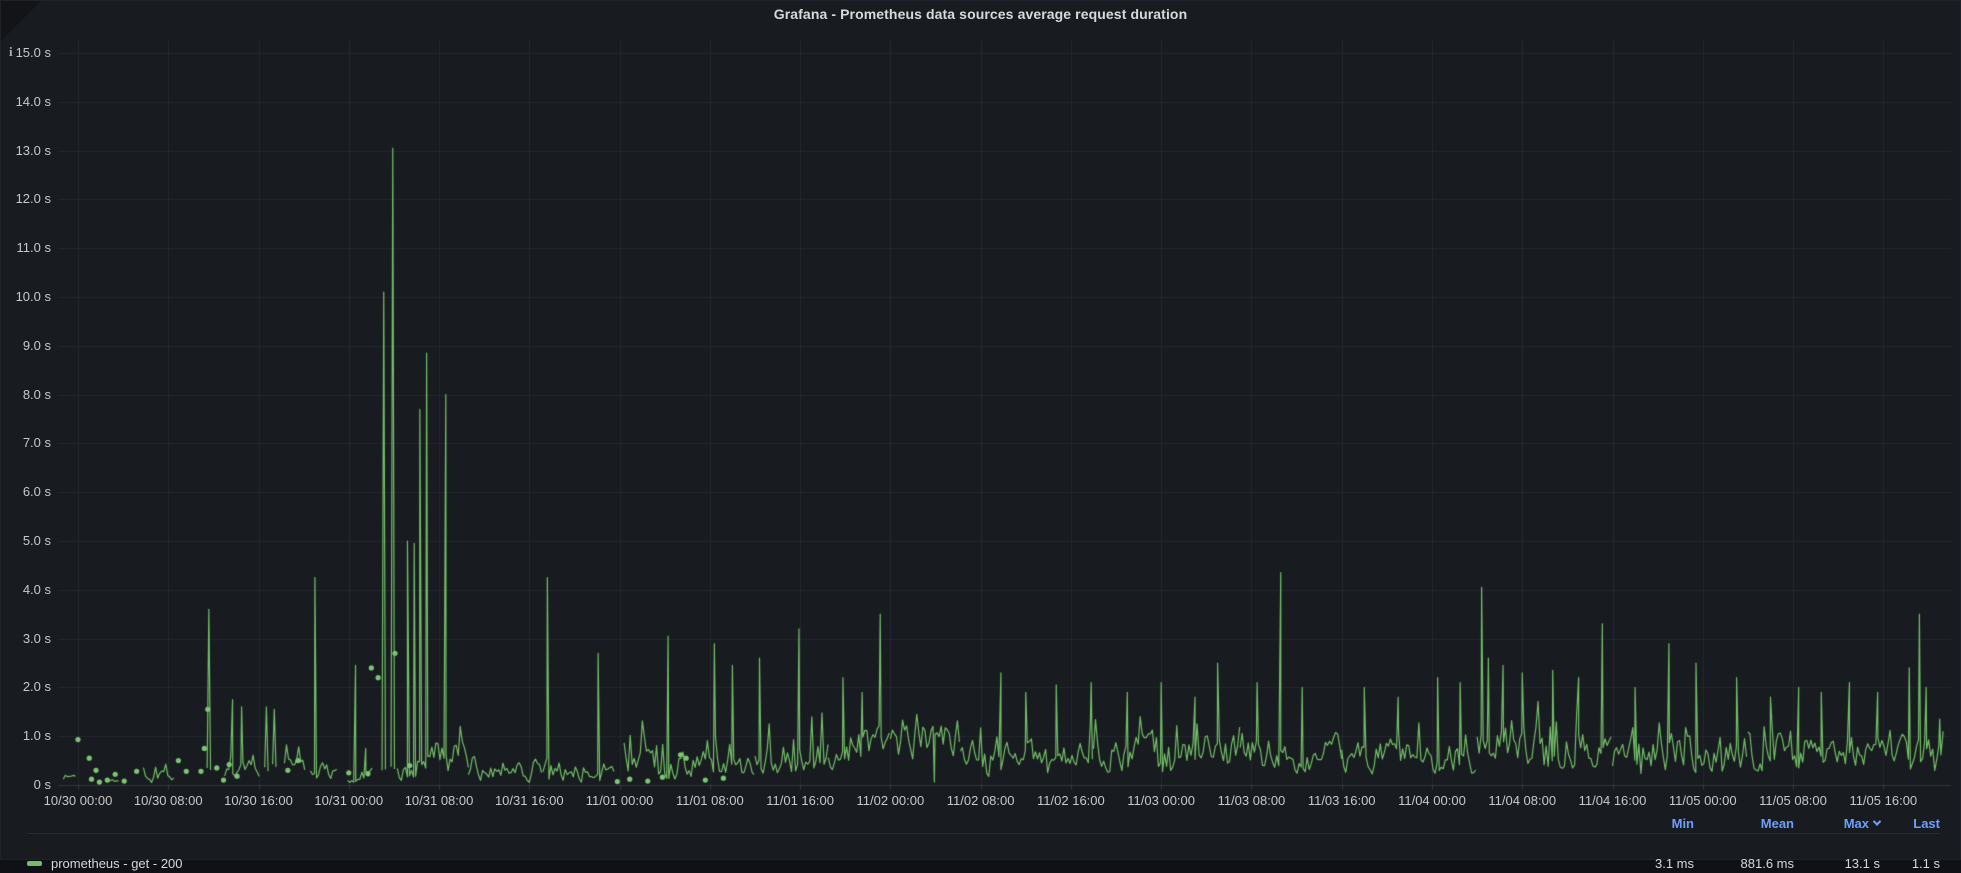 Image resolution: width=1961 pixels, height=873 pixels. Describe the element at coordinates (42, 784) in the screenshot. I see `y-tick-label: 0 s` at that location.